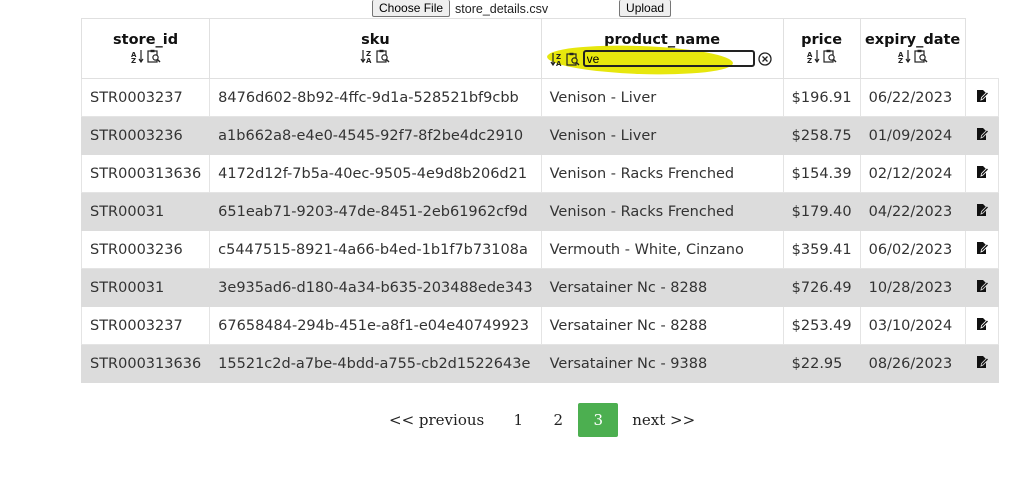 Image resolution: width=1029 pixels, height=479 pixels. Describe the element at coordinates (645, 8) in the screenshot. I see `upload-button: Upload` at that location.